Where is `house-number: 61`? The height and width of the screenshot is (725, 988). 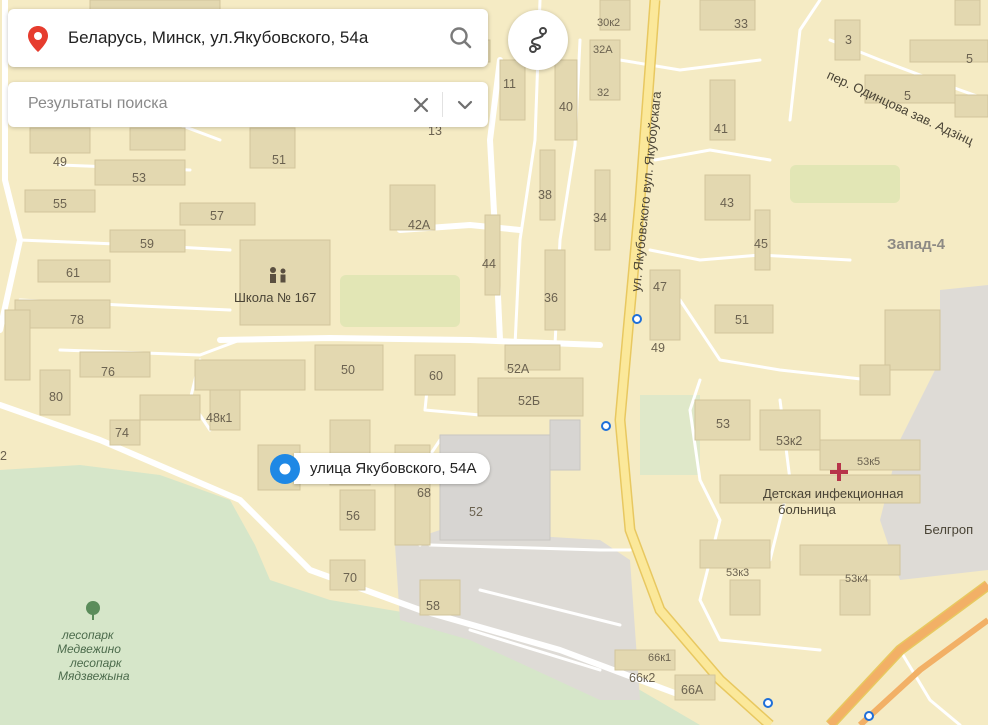
house-number: 61 is located at coordinates (73, 273).